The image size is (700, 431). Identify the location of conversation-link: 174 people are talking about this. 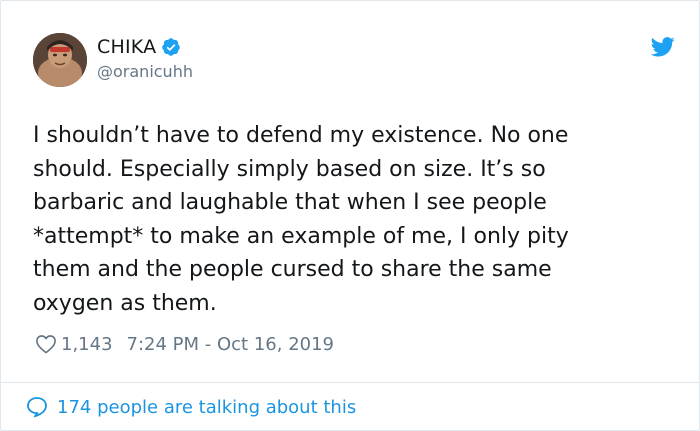
(190, 407).